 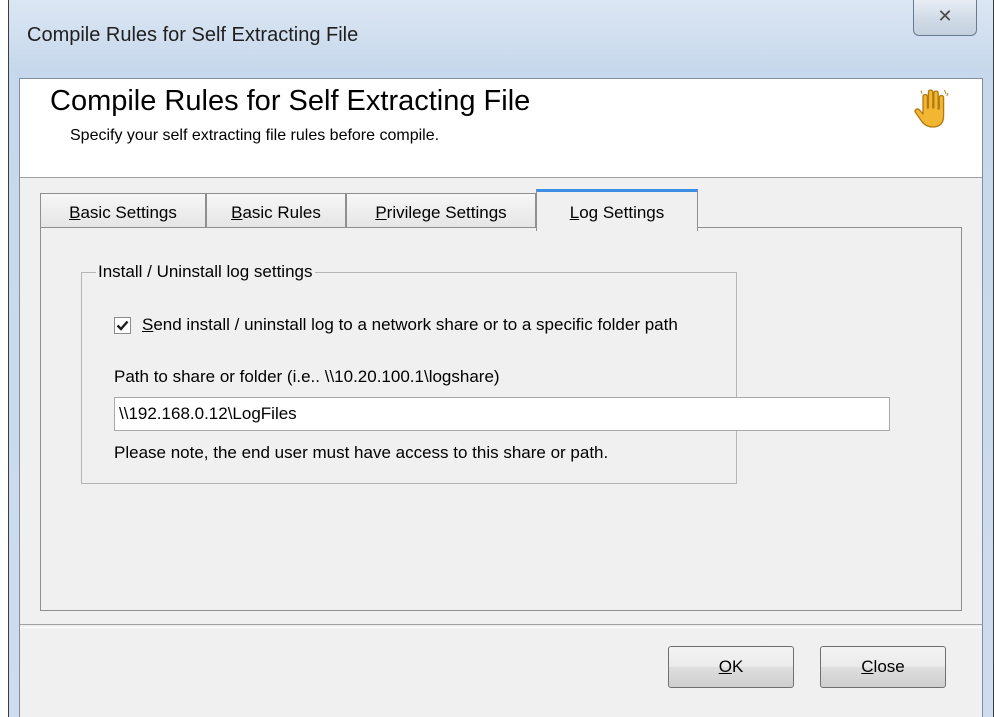 I want to click on ok-label: K, so click(x=737, y=666).